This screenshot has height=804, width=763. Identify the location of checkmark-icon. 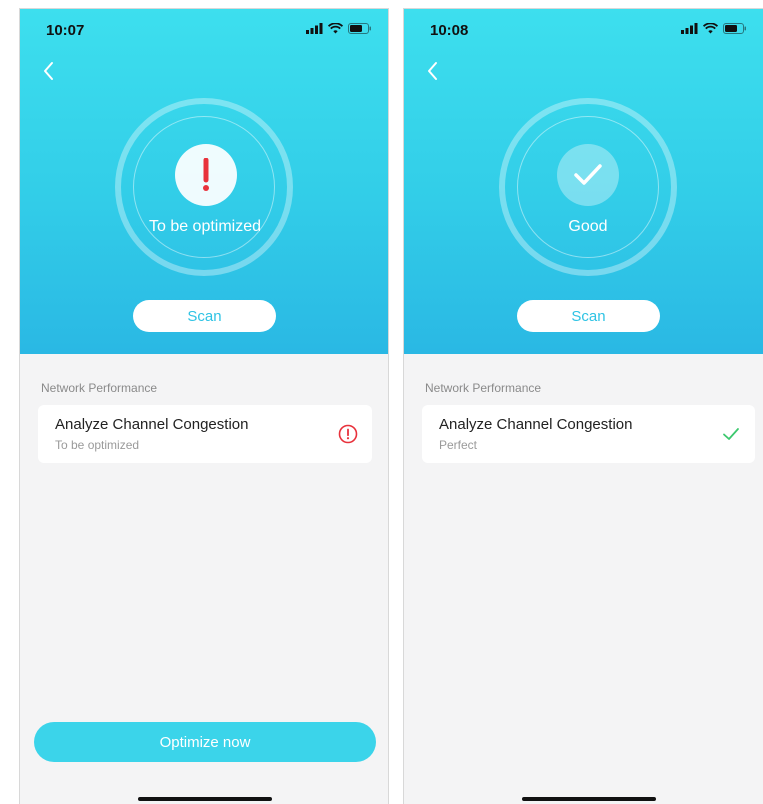
(588, 174).